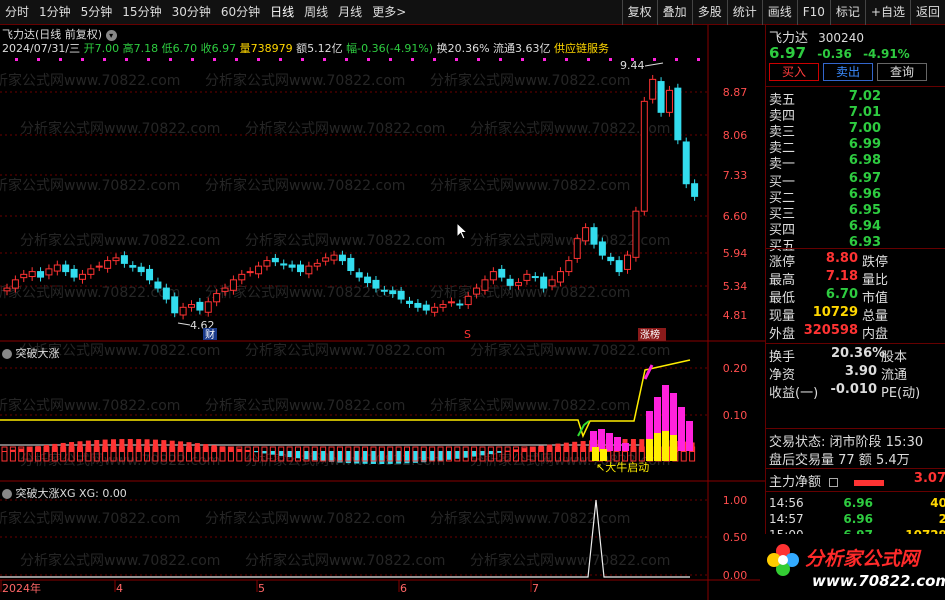  What do you see at coordinates (55, 12) in the screenshot?
I see `period-tab-1: 1分钟` at bounding box center [55, 12].